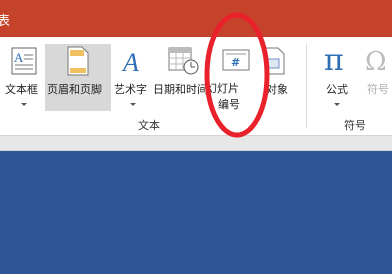  Describe the element at coordinates (229, 104) in the screenshot. I see `slide-number-label-line2: 编号` at that location.